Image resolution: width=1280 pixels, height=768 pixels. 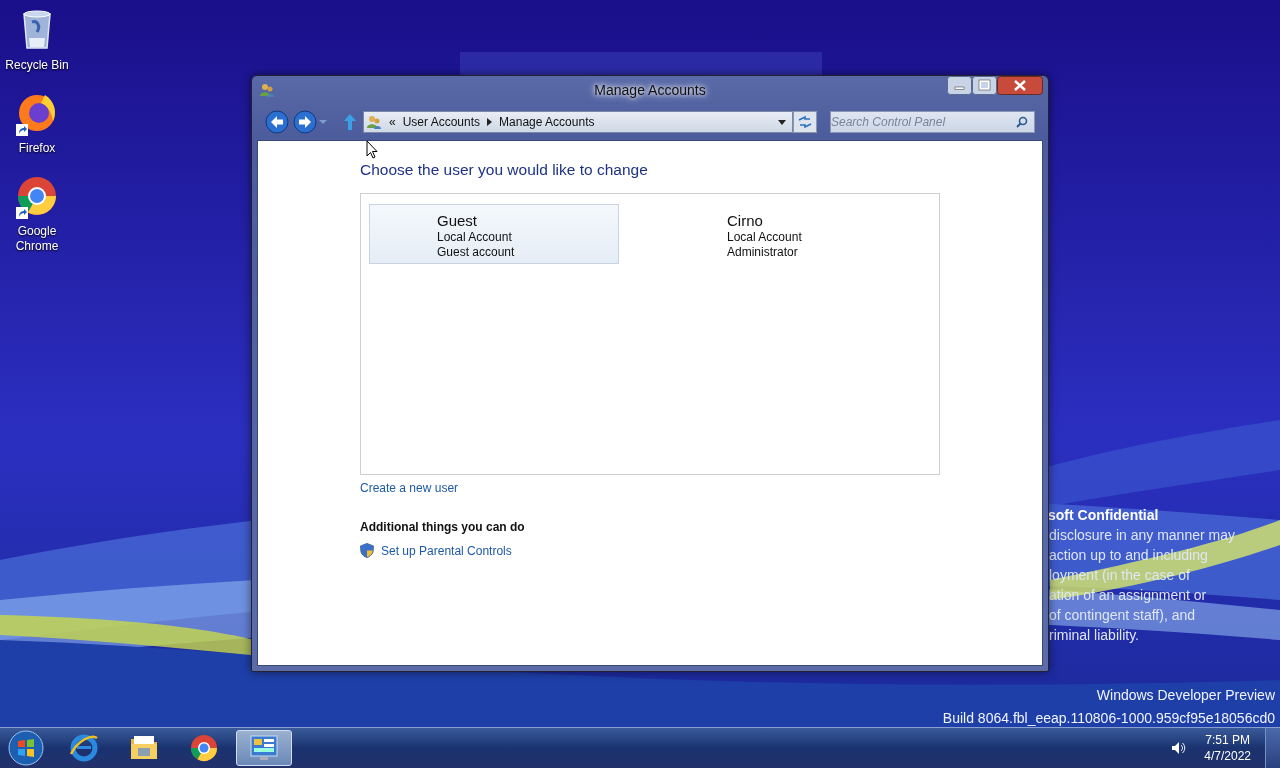 I want to click on shield-icon, so click(x=367, y=550).